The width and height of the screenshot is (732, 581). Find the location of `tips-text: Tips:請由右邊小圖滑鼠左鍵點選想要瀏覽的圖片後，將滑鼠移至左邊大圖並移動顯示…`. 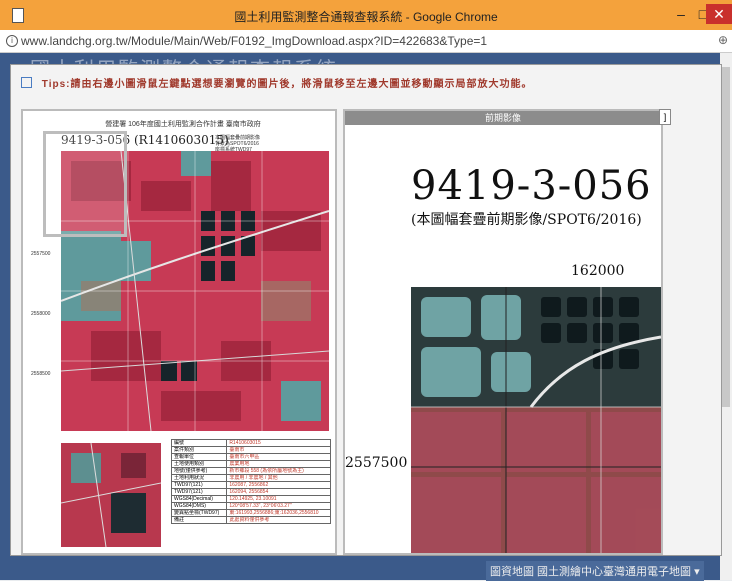

tips-text: Tips:請由右邊小圖滑鼠左鍵點選想要瀏覽的圖片後，將滑鼠移至左邊大圖並移動顯示… is located at coordinates (277, 82).